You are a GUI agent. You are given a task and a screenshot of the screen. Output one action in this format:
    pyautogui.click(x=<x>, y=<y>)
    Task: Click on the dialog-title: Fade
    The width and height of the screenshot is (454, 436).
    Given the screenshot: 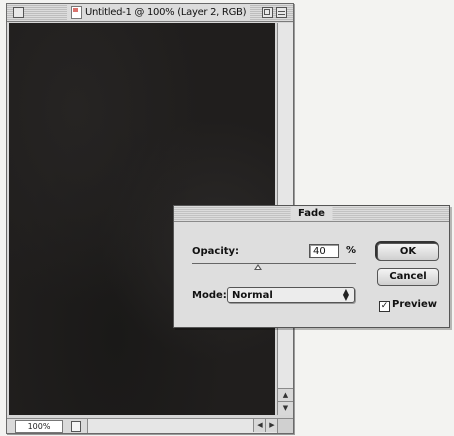 What is the action you would take?
    pyautogui.click(x=311, y=213)
    